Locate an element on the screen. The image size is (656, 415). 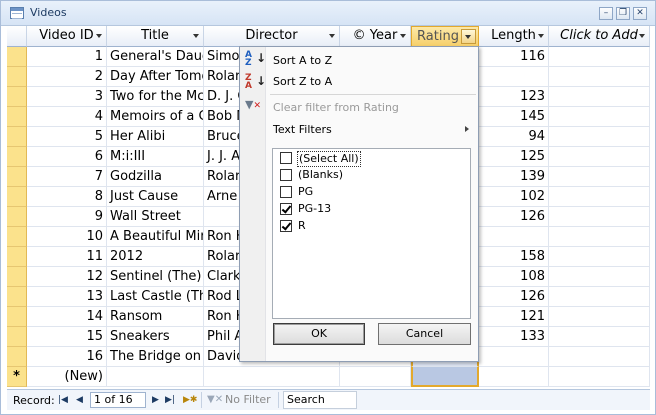
cell-title: Sneakers is located at coordinates (155, 337).